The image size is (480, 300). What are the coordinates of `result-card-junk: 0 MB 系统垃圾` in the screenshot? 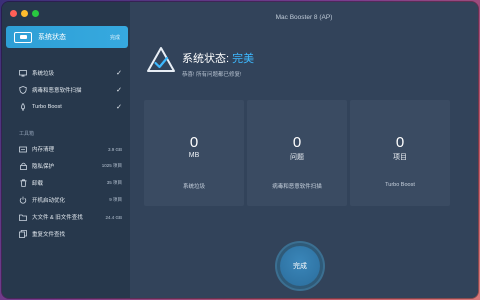 It's located at (194, 153).